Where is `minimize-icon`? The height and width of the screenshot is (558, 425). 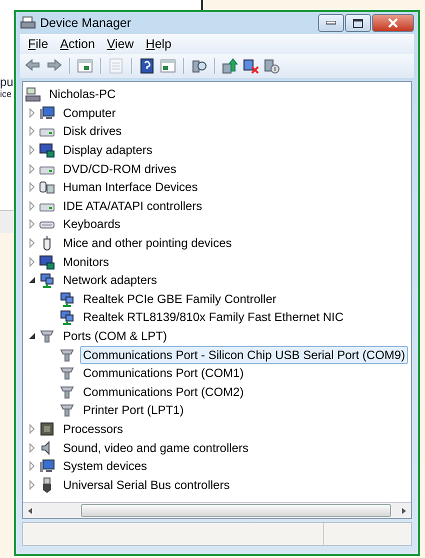 minimize-icon is located at coordinates (331, 23).